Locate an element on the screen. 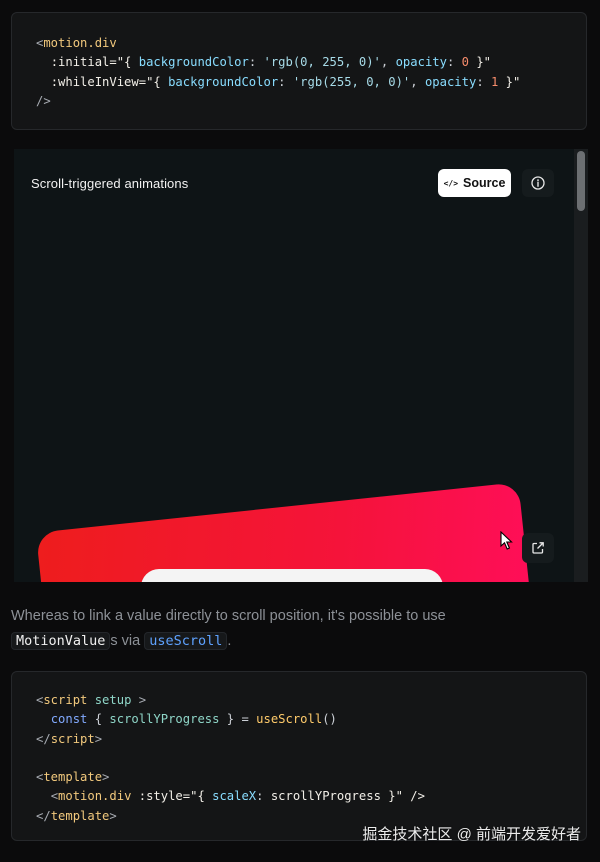  external-link-icon is located at coordinates (538, 548).